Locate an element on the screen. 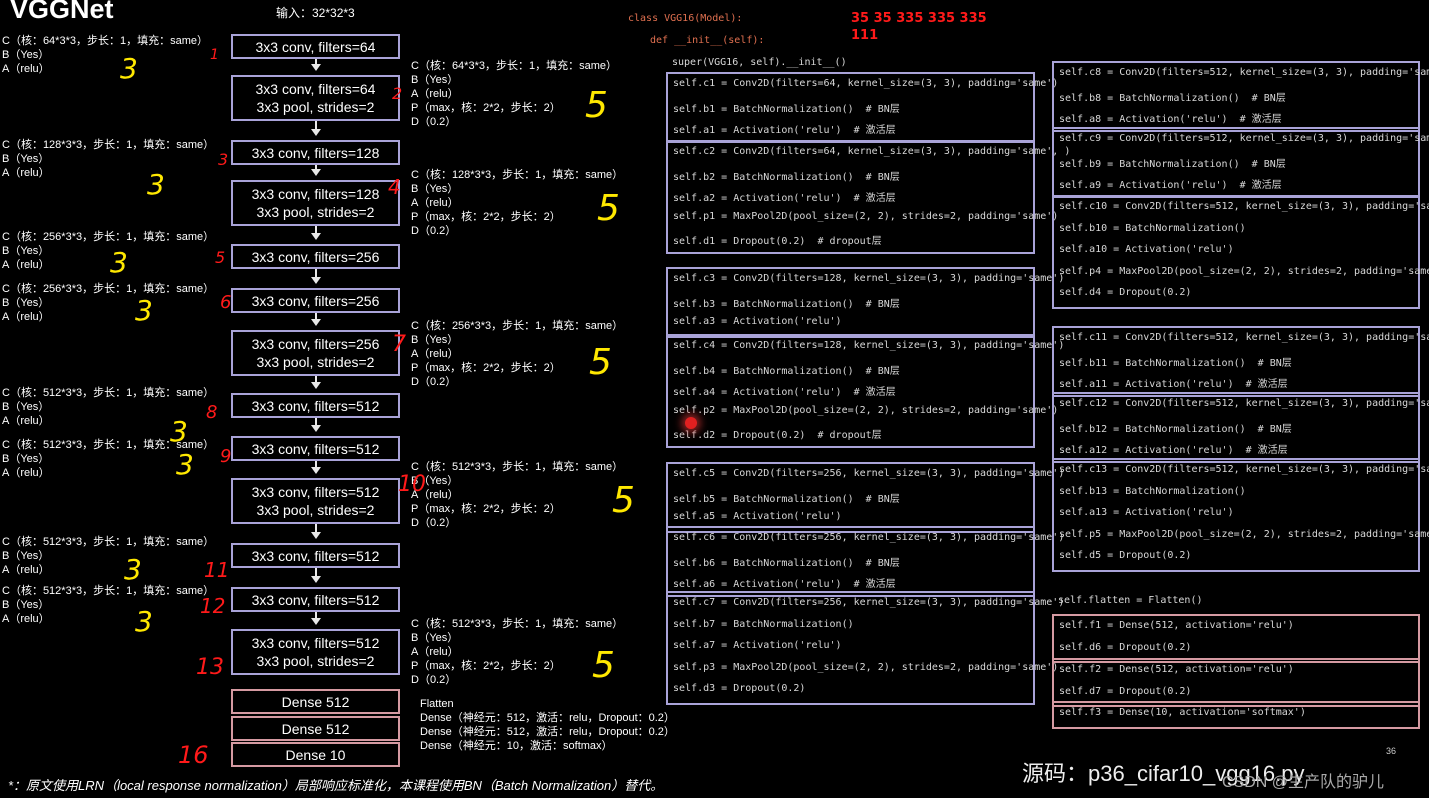 Image resolution: width=1429 pixels, height=798 pixels. code-line: self.a5 = Activation('relu') is located at coordinates (757, 517).